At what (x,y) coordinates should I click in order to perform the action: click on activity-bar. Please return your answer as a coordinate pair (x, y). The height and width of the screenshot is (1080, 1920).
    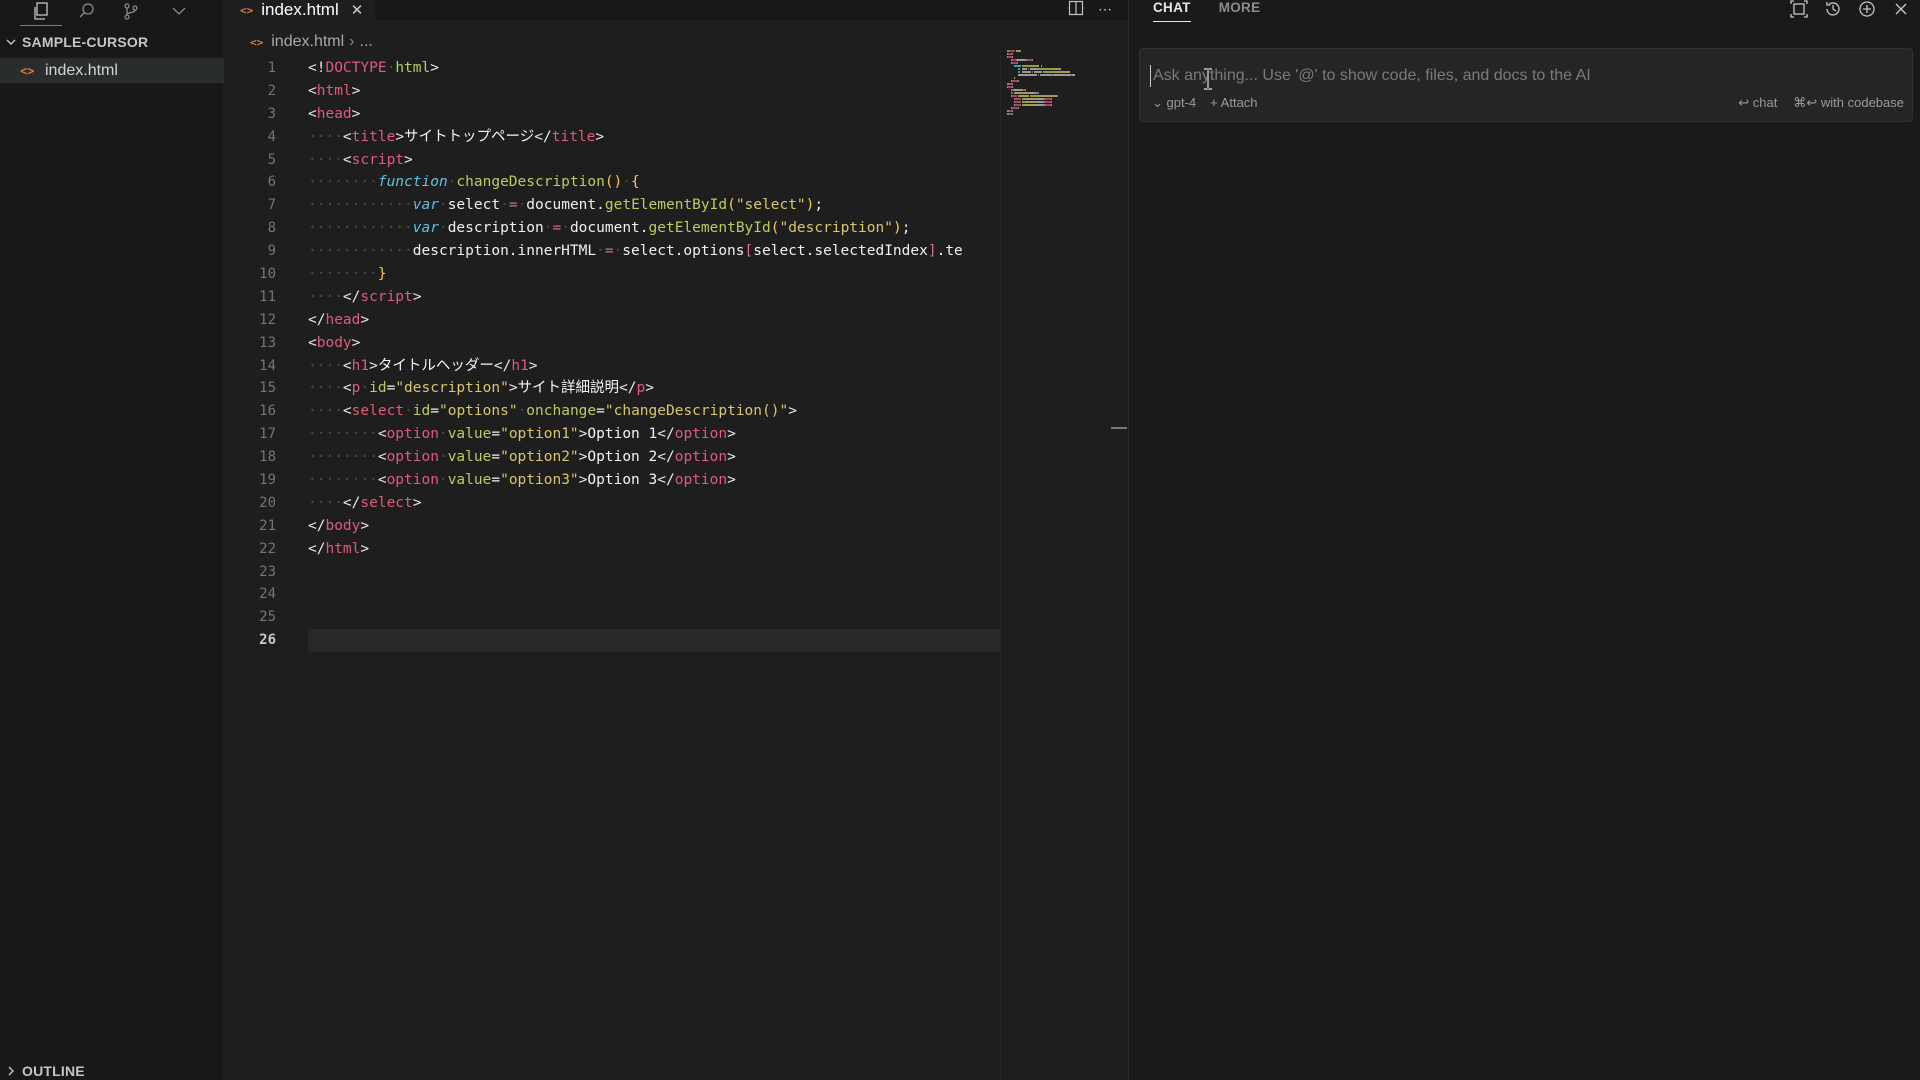
    Looking at the image, I should click on (112, 13).